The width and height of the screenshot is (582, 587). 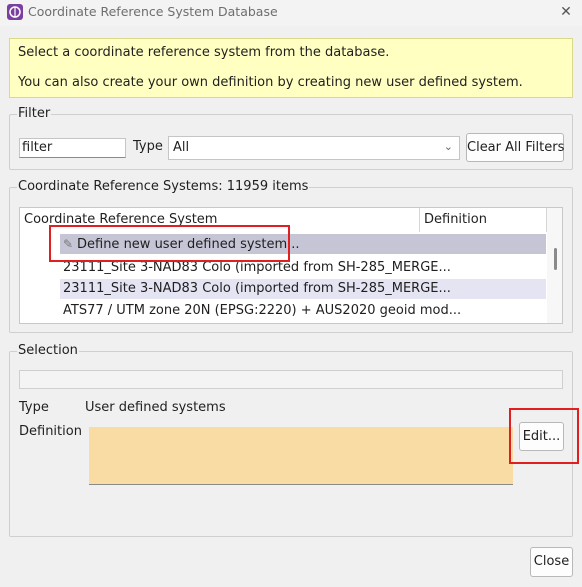 What do you see at coordinates (515, 147) in the screenshot?
I see `clear-all-filters-button: Clear All Filters` at bounding box center [515, 147].